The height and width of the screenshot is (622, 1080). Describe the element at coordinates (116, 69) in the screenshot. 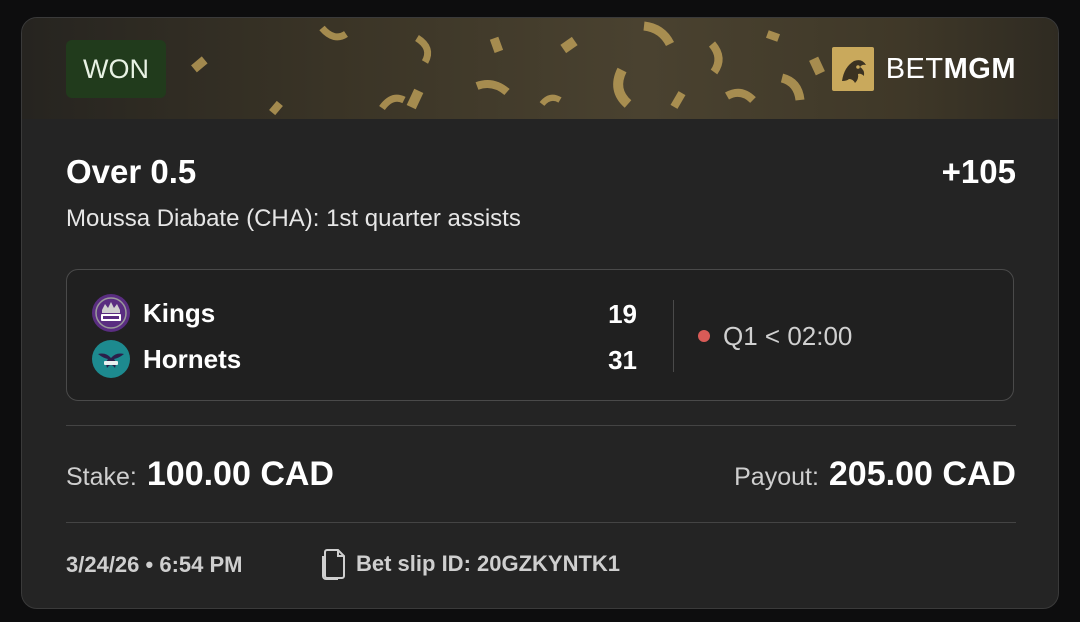

I see `won-status-badge: WON` at that location.